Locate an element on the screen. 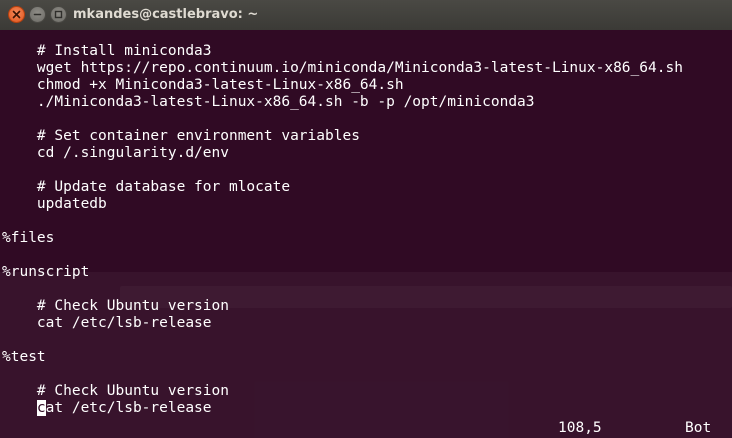 This screenshot has width=732, height=438. window-controls is located at coordinates (37, 15).